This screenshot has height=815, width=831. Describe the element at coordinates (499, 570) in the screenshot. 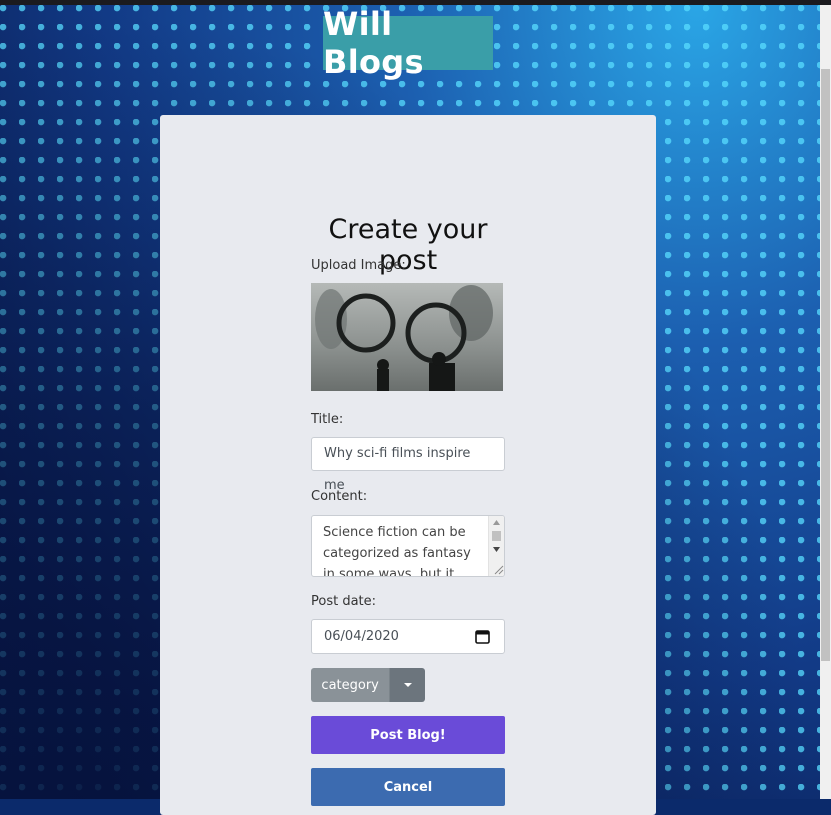

I see `resize-grip-icon` at that location.